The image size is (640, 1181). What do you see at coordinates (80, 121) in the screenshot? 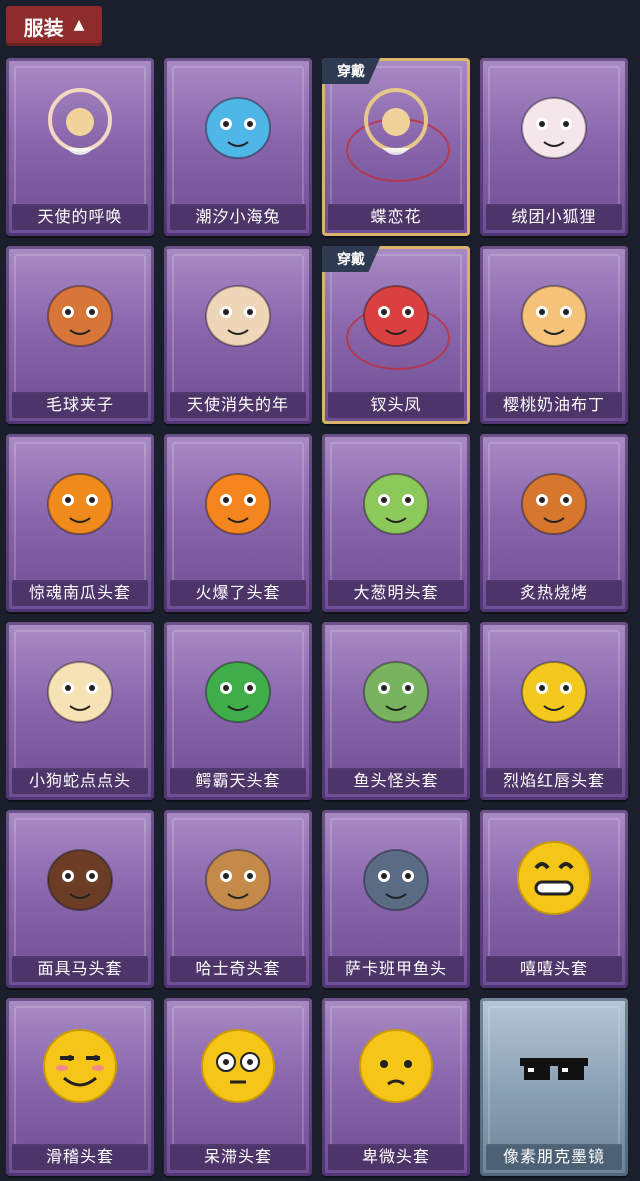
I see `angel-icon` at bounding box center [80, 121].